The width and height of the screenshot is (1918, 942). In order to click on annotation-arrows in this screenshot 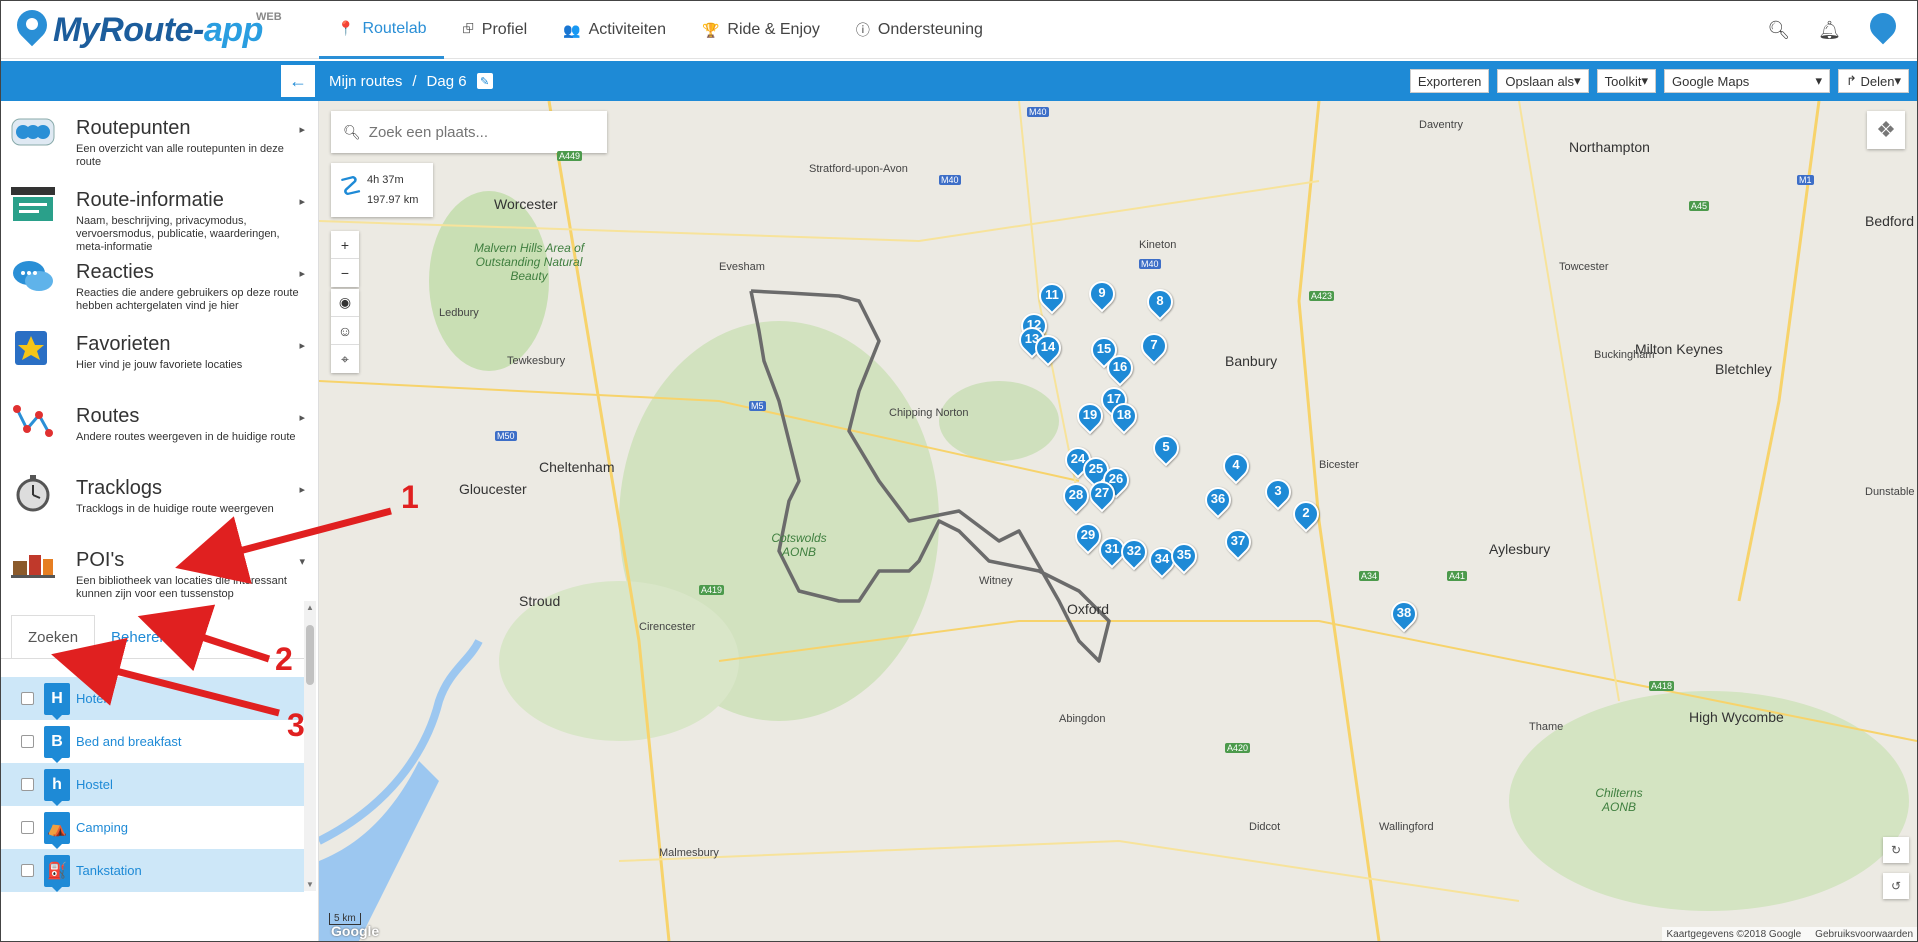, I will do `click(221, 612)`.